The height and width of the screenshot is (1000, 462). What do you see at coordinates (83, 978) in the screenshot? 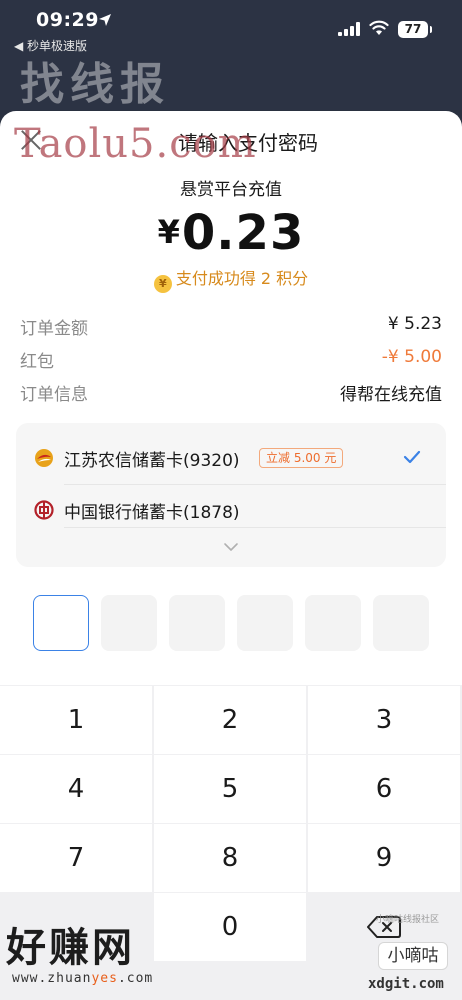
I see `watermark-bottom-left-url: www.zhuanyes.com` at bounding box center [83, 978].